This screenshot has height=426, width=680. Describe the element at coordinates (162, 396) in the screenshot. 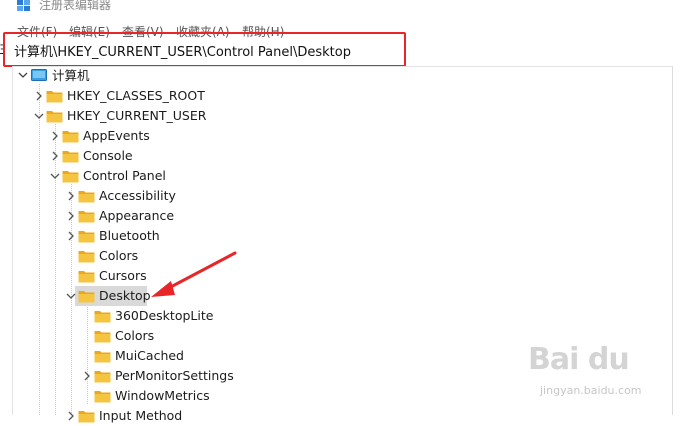

I see `tree-node-label: WindowMetrics` at that location.